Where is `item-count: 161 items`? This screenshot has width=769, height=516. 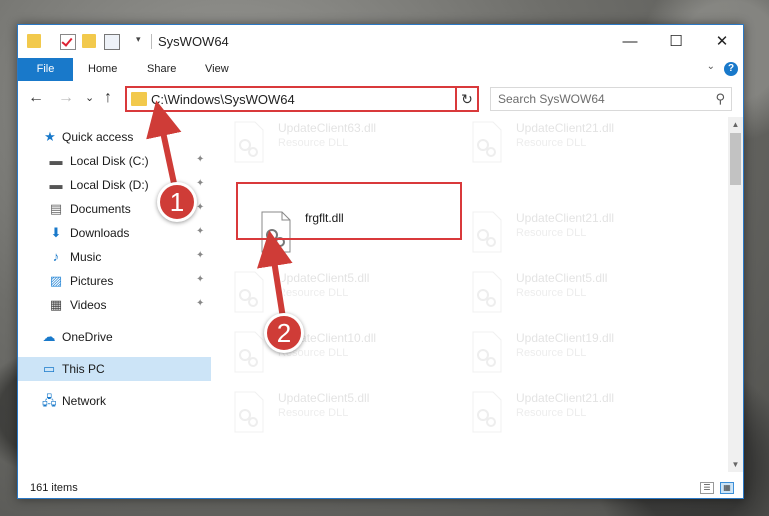 item-count: 161 items is located at coordinates (54, 488).